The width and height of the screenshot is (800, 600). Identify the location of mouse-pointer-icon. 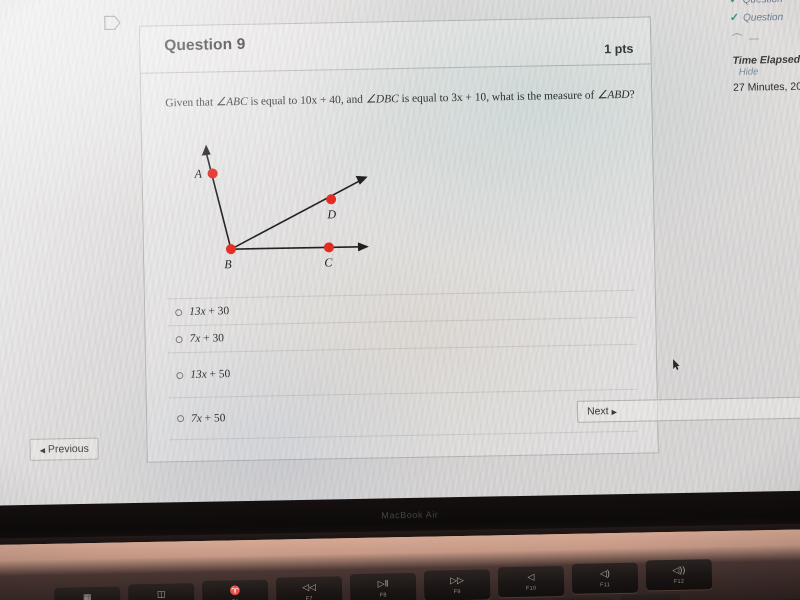
(676, 364).